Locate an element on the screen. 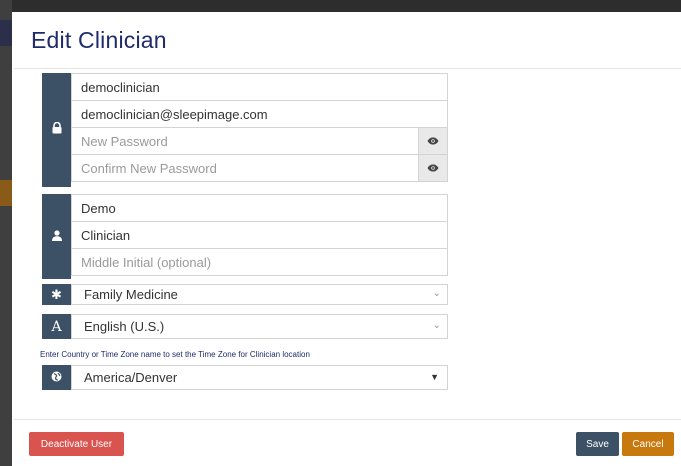  email-value: democlinician@sleepimage.com is located at coordinates (174, 114).